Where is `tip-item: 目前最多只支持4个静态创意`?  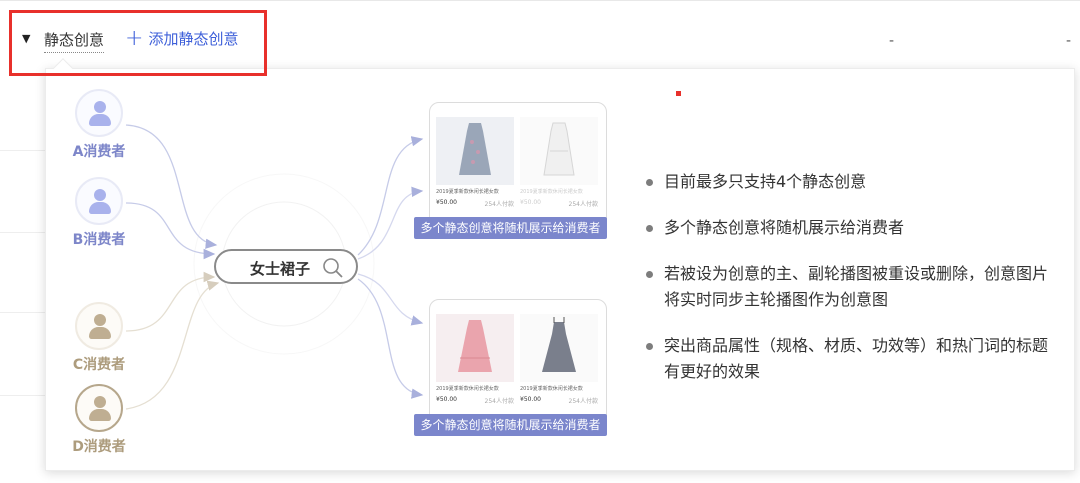
tip-item: 目前最多只支持4个静态创意 is located at coordinates (851, 182).